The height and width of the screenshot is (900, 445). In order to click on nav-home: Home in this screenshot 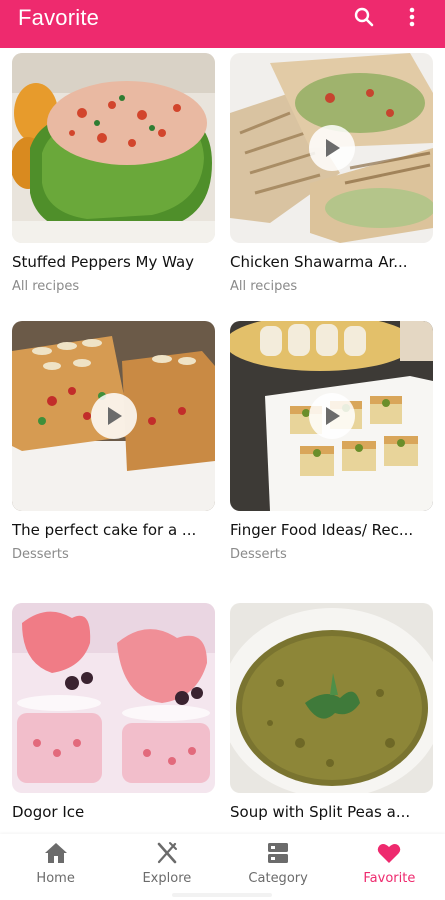, I will do `click(56, 863)`.